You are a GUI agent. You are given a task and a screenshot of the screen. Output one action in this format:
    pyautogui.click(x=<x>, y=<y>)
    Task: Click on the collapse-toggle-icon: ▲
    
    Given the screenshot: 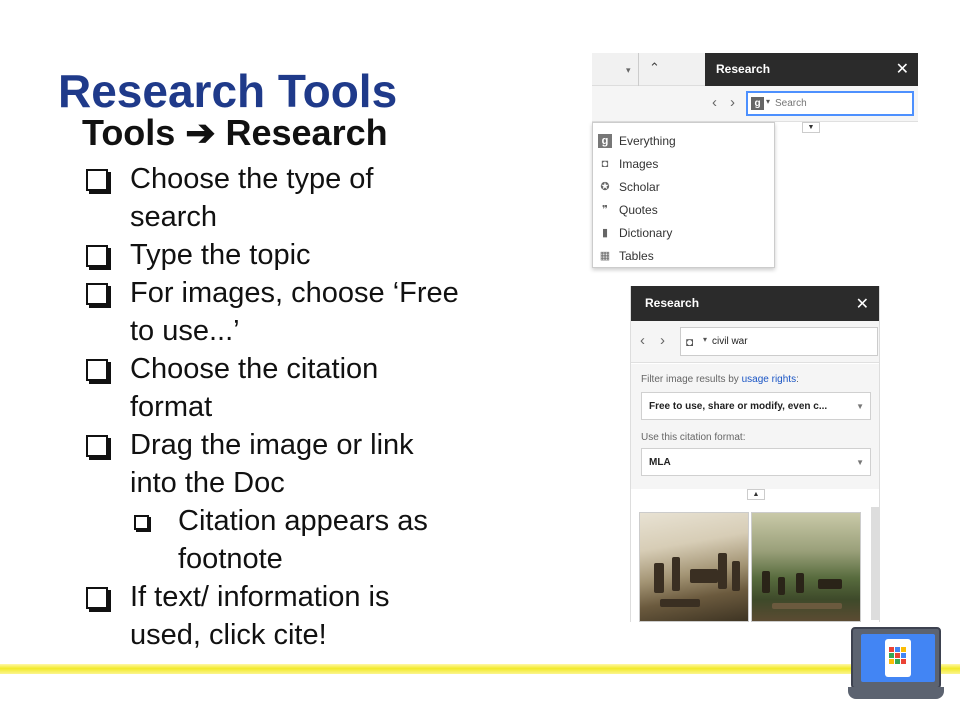 What is the action you would take?
    pyautogui.click(x=756, y=494)
    